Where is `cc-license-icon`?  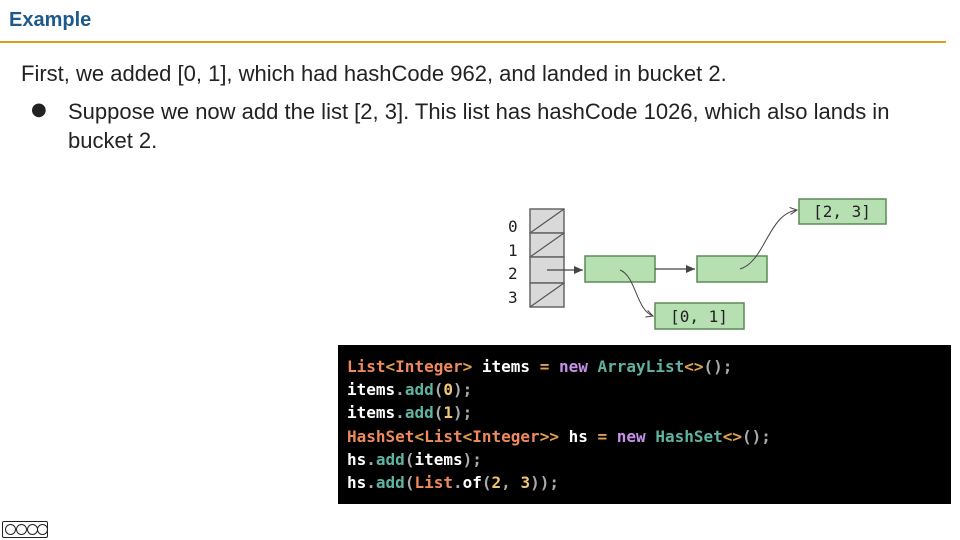 cc-license-icon is located at coordinates (25, 529).